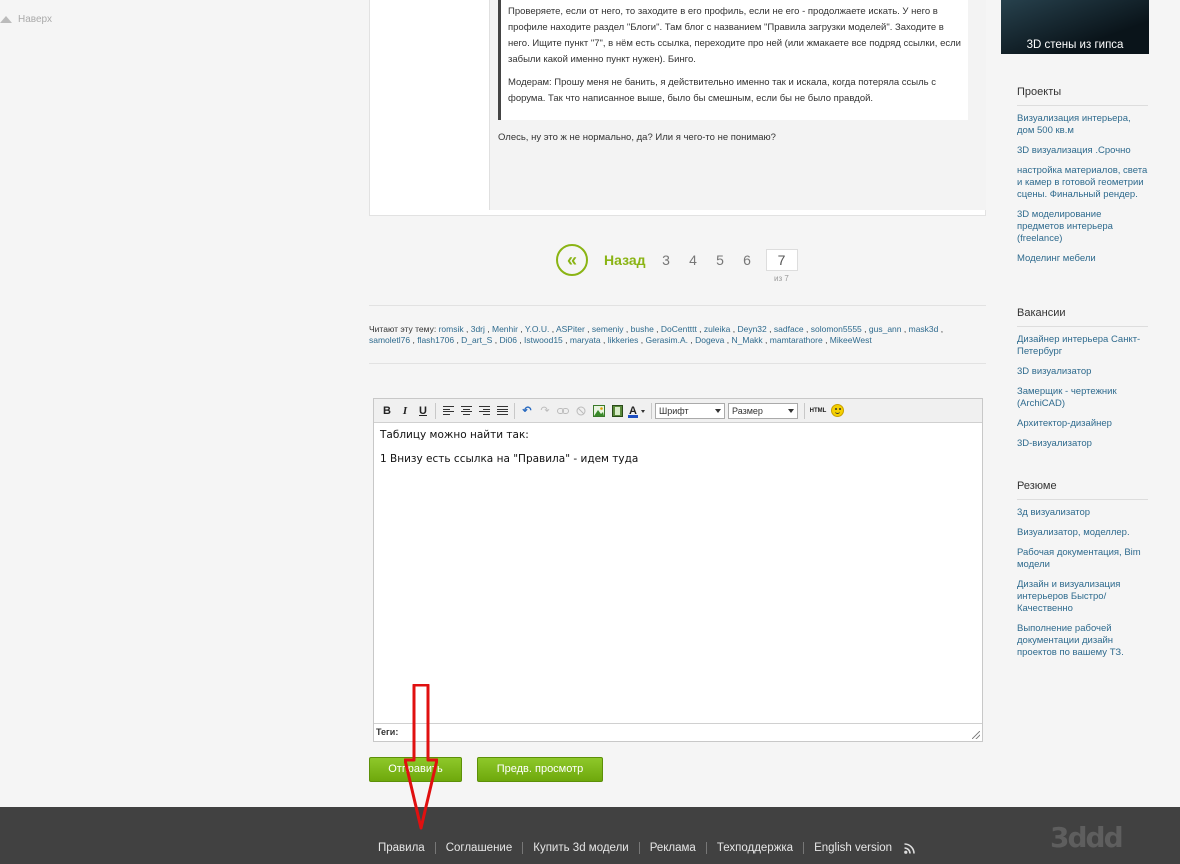  I want to click on chevron-down-icon, so click(791, 410).